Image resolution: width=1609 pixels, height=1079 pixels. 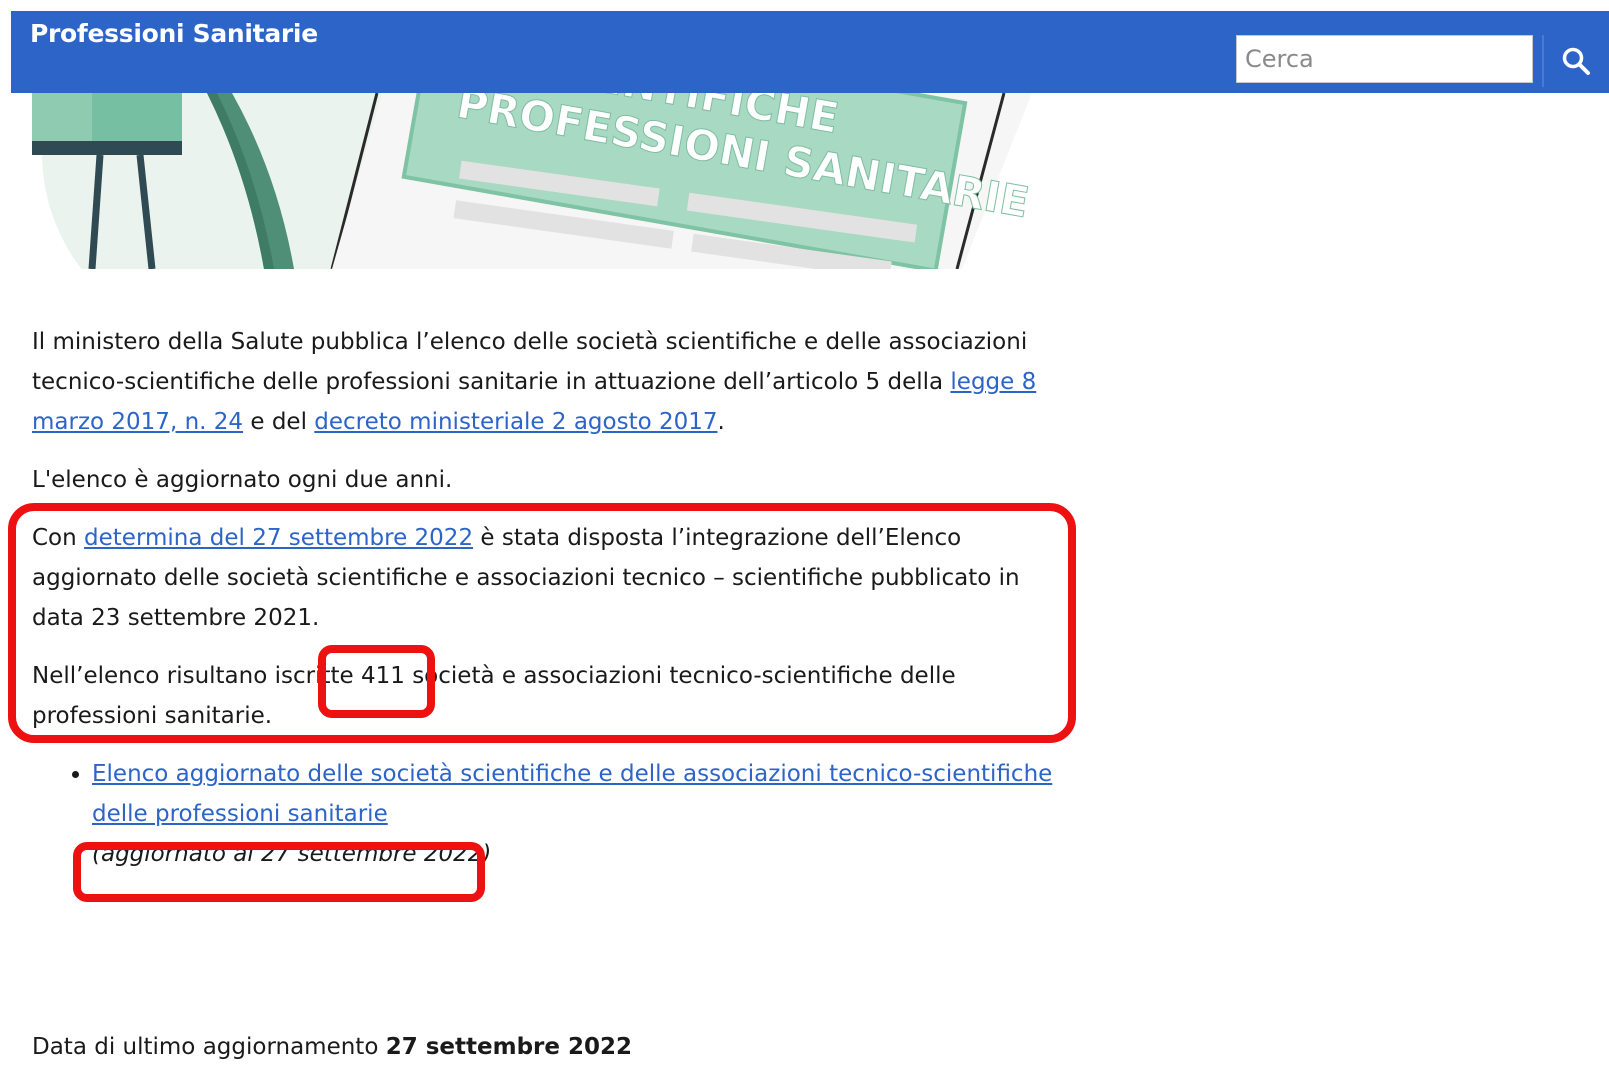 What do you see at coordinates (515, 422) in the screenshot?
I see `decree-link: decreto ministeriale 2 agosto 2017` at bounding box center [515, 422].